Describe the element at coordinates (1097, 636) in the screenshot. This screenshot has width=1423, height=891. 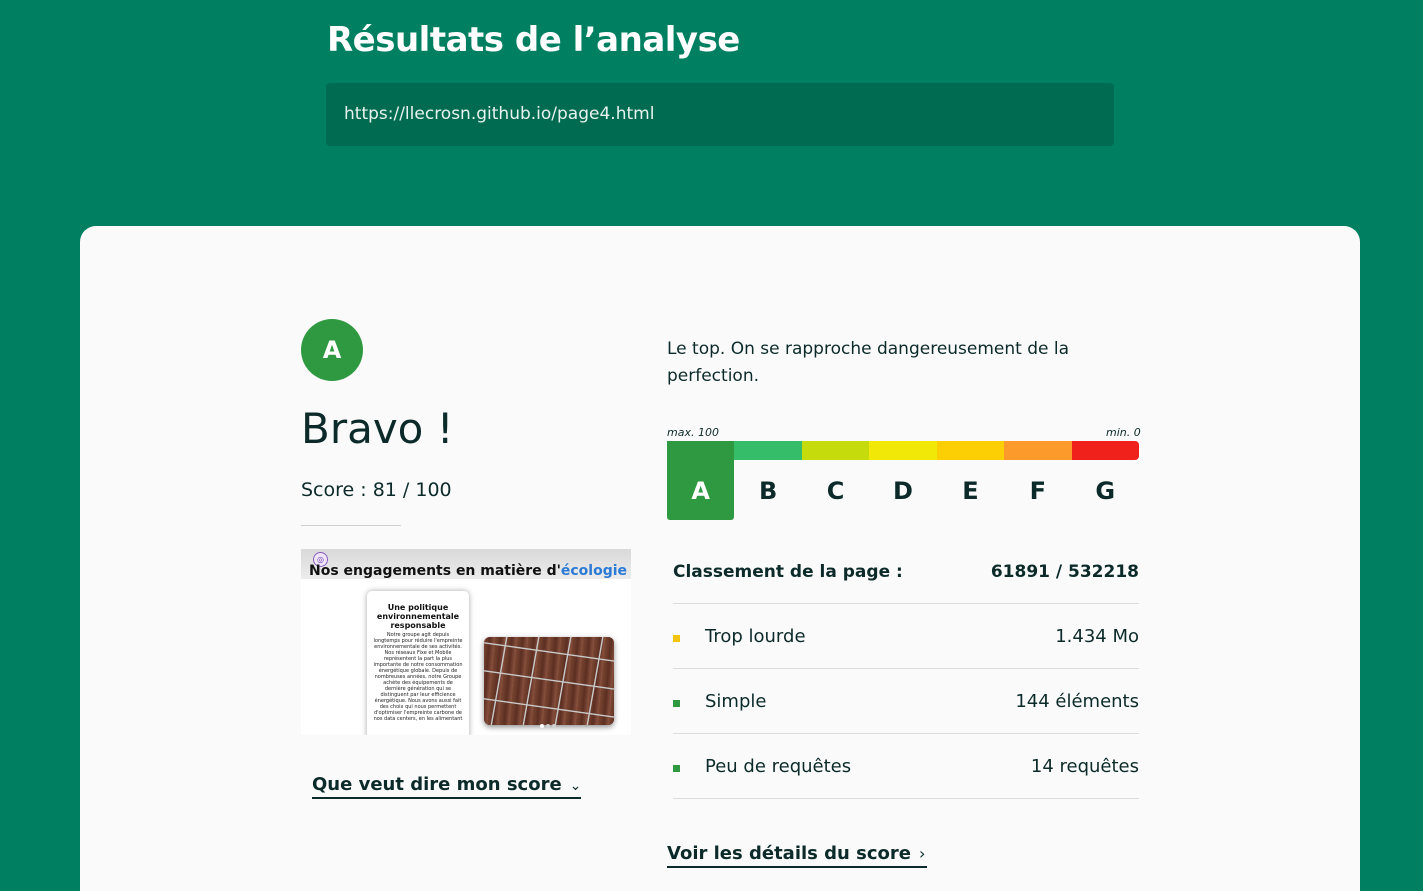
I see `metric-value: 1.434 Mo` at that location.